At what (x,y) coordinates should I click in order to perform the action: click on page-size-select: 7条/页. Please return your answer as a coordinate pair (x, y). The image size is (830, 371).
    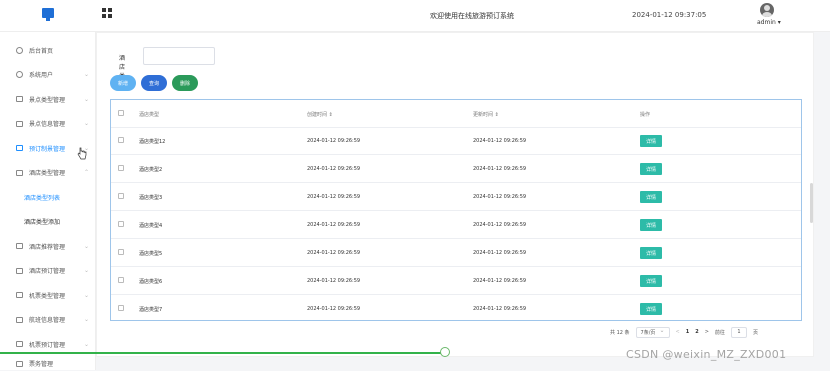
    Looking at the image, I should click on (652, 332).